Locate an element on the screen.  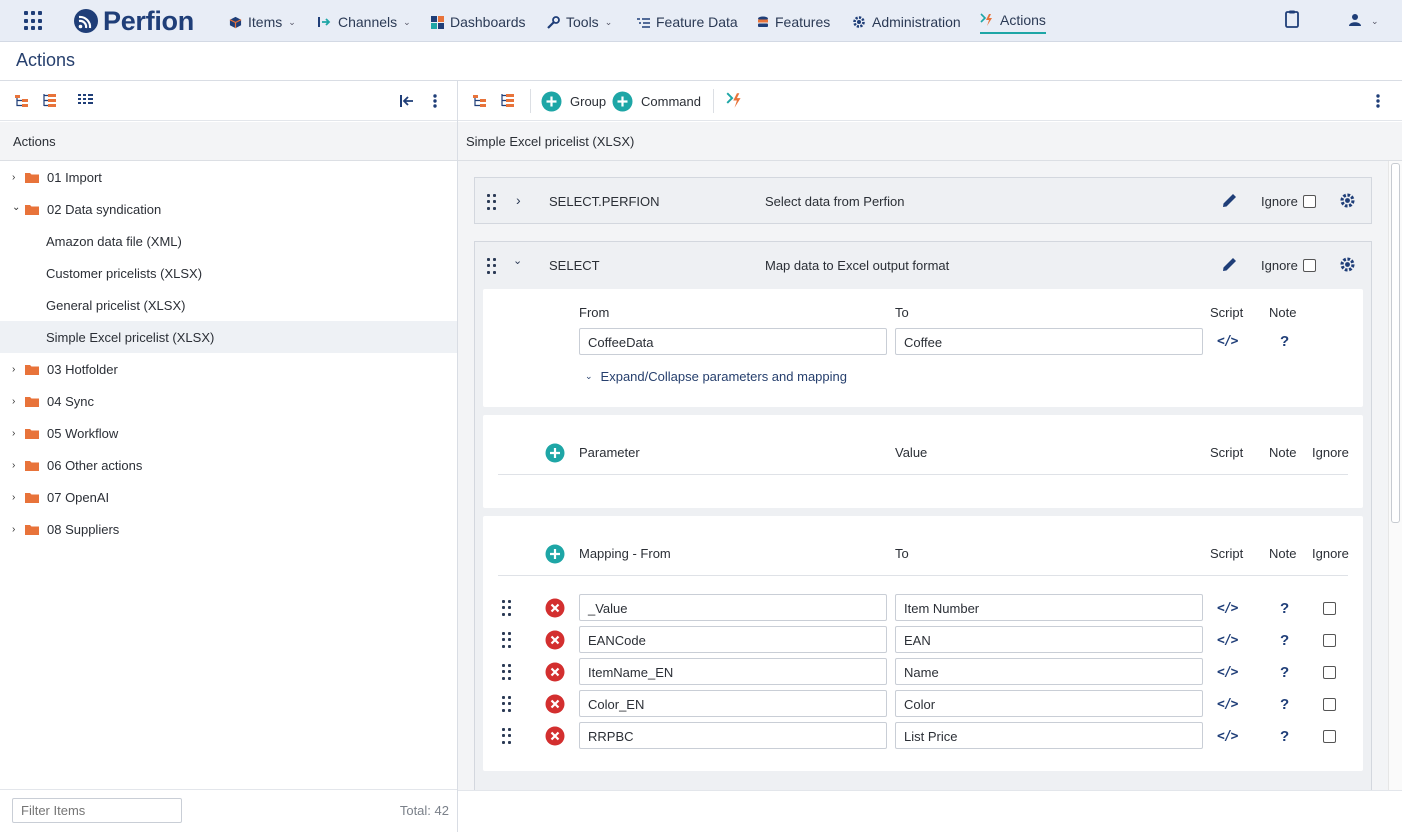
user-menu: ⌄ is located at coordinates (1363, 21).